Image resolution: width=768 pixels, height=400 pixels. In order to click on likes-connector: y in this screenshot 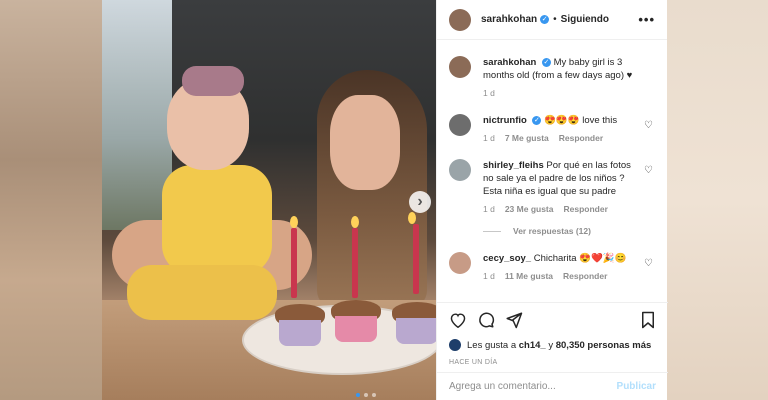, I will do `click(551, 345)`.